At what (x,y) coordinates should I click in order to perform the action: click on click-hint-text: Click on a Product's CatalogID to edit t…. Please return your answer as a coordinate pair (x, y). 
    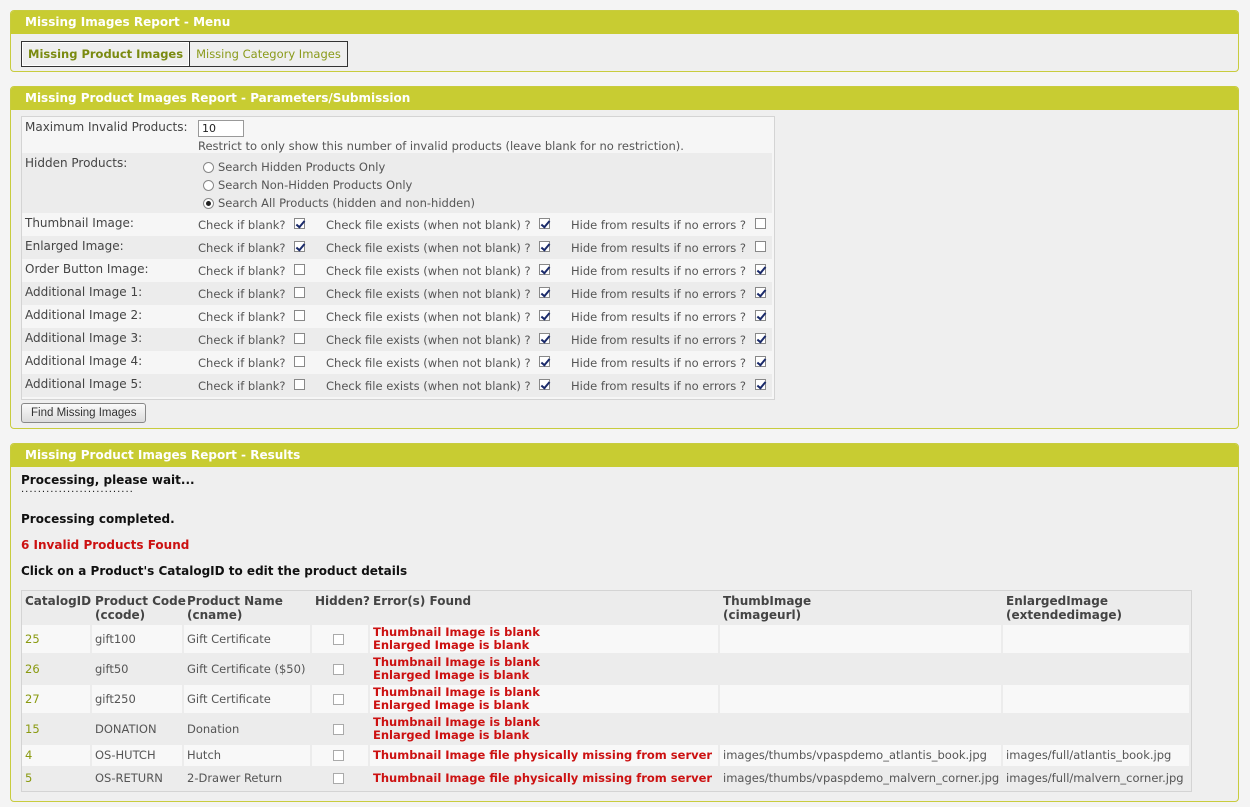
    Looking at the image, I should click on (214, 571).